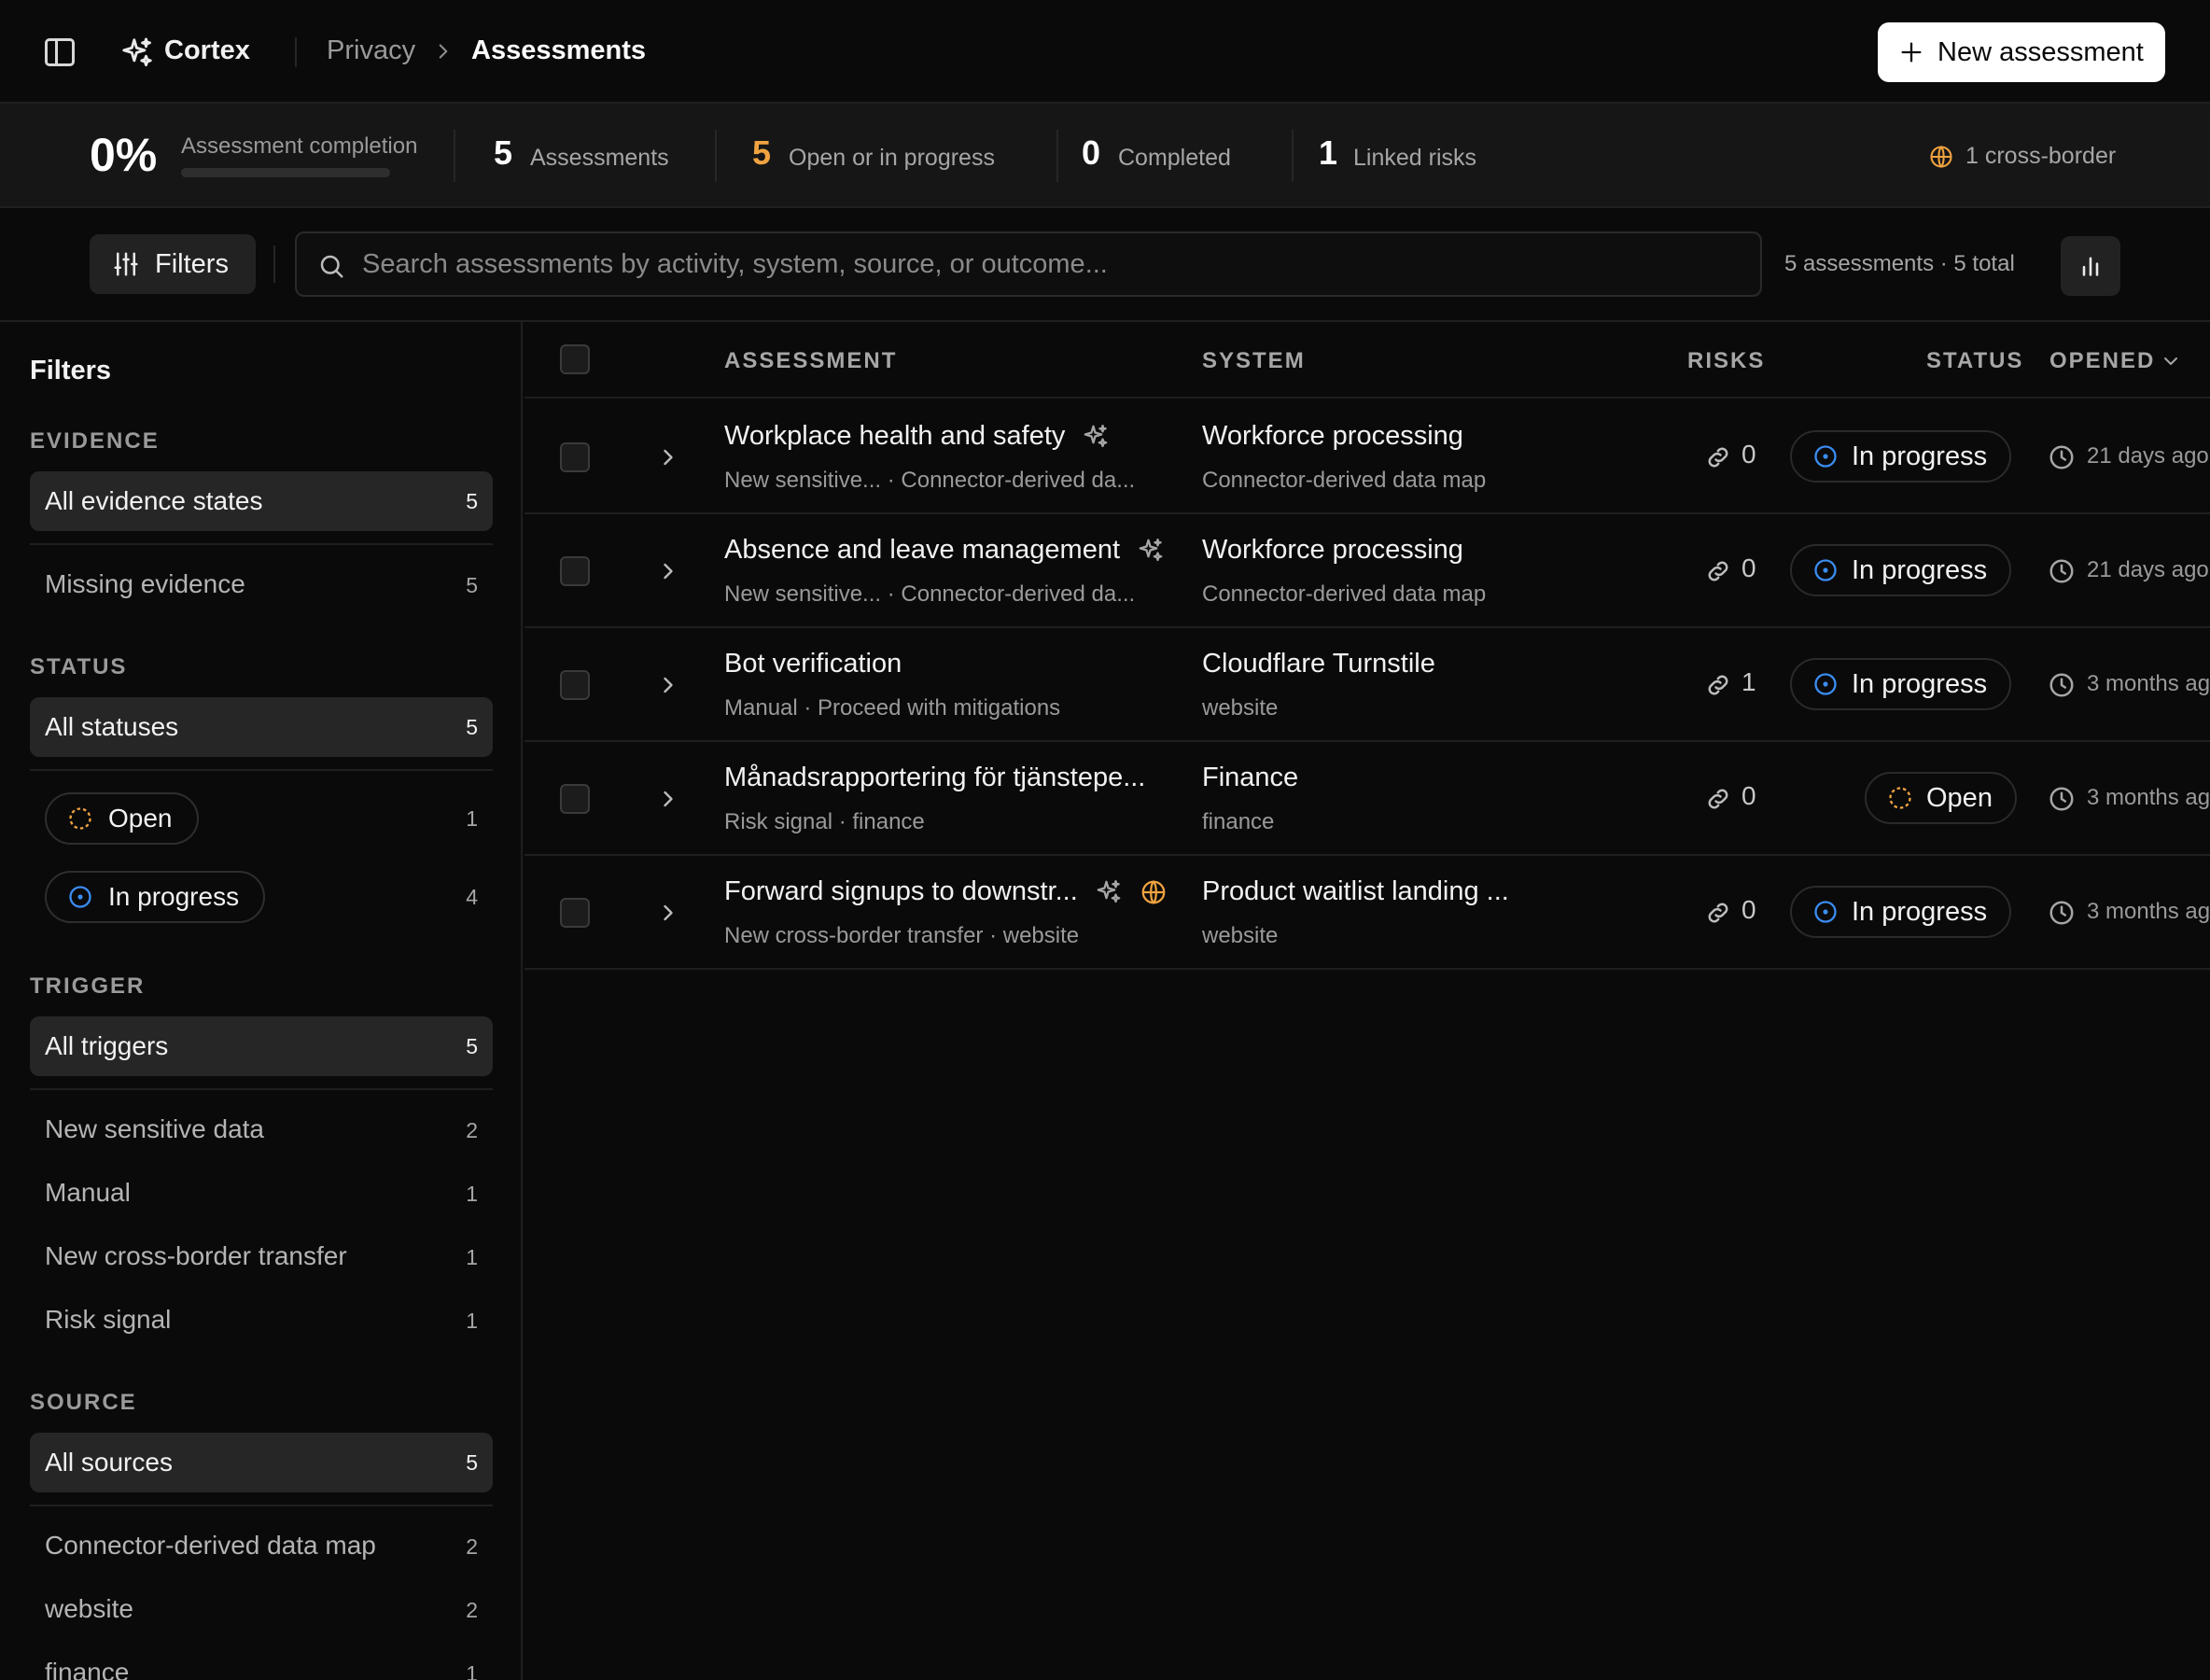  What do you see at coordinates (1941, 798) in the screenshot?
I see `status-badge: Open` at bounding box center [1941, 798].